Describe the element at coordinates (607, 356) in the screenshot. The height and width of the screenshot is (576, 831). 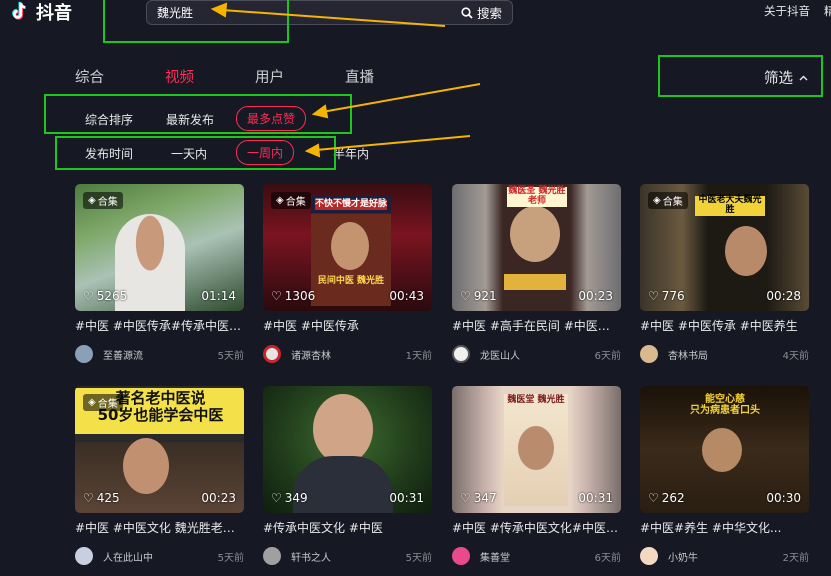
I see `post-time: 6天前` at that location.